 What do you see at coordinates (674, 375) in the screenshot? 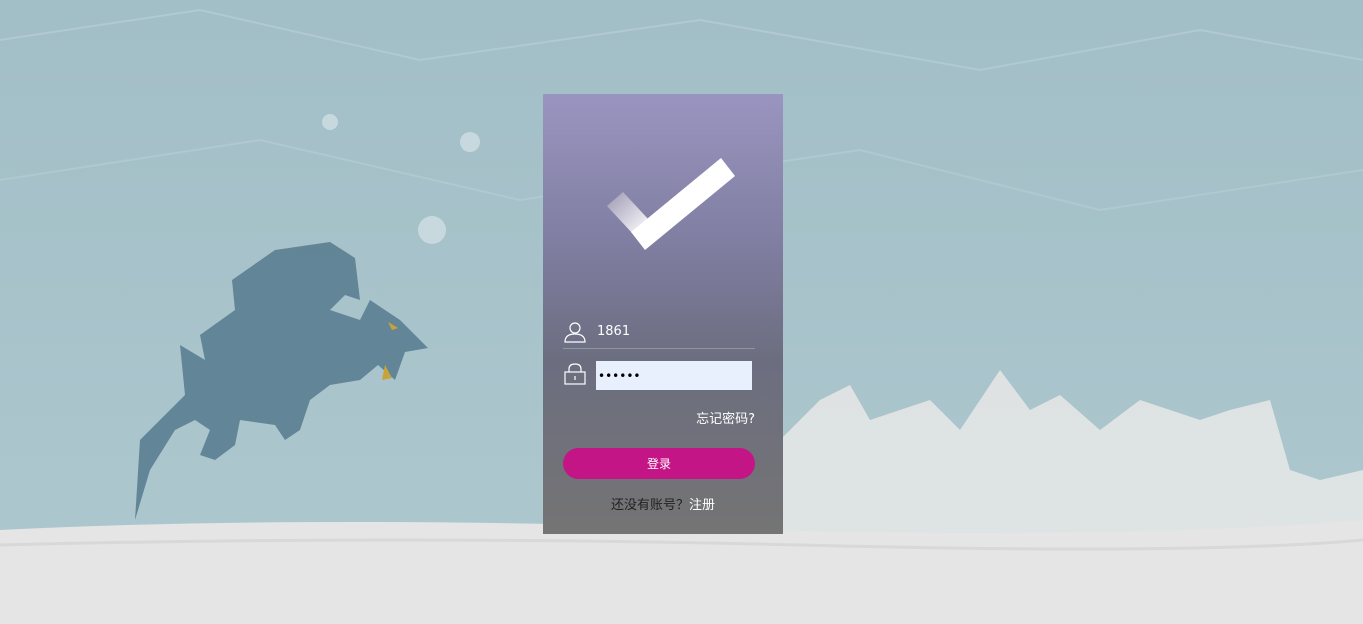
I see `password-input` at bounding box center [674, 375].